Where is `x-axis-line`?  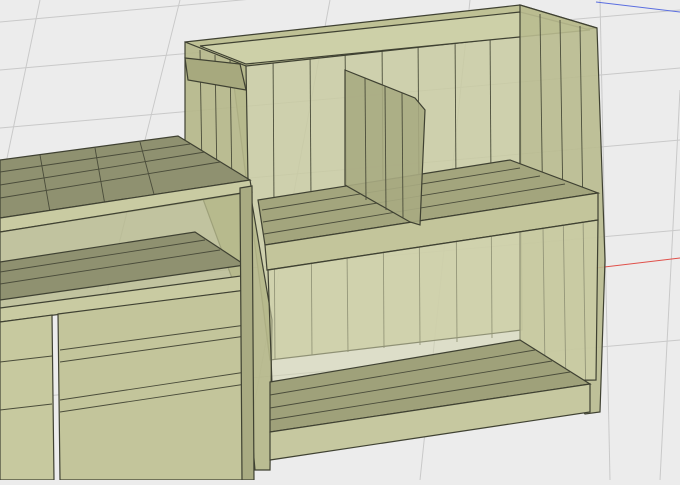 x-axis-line is located at coordinates (637, 263).